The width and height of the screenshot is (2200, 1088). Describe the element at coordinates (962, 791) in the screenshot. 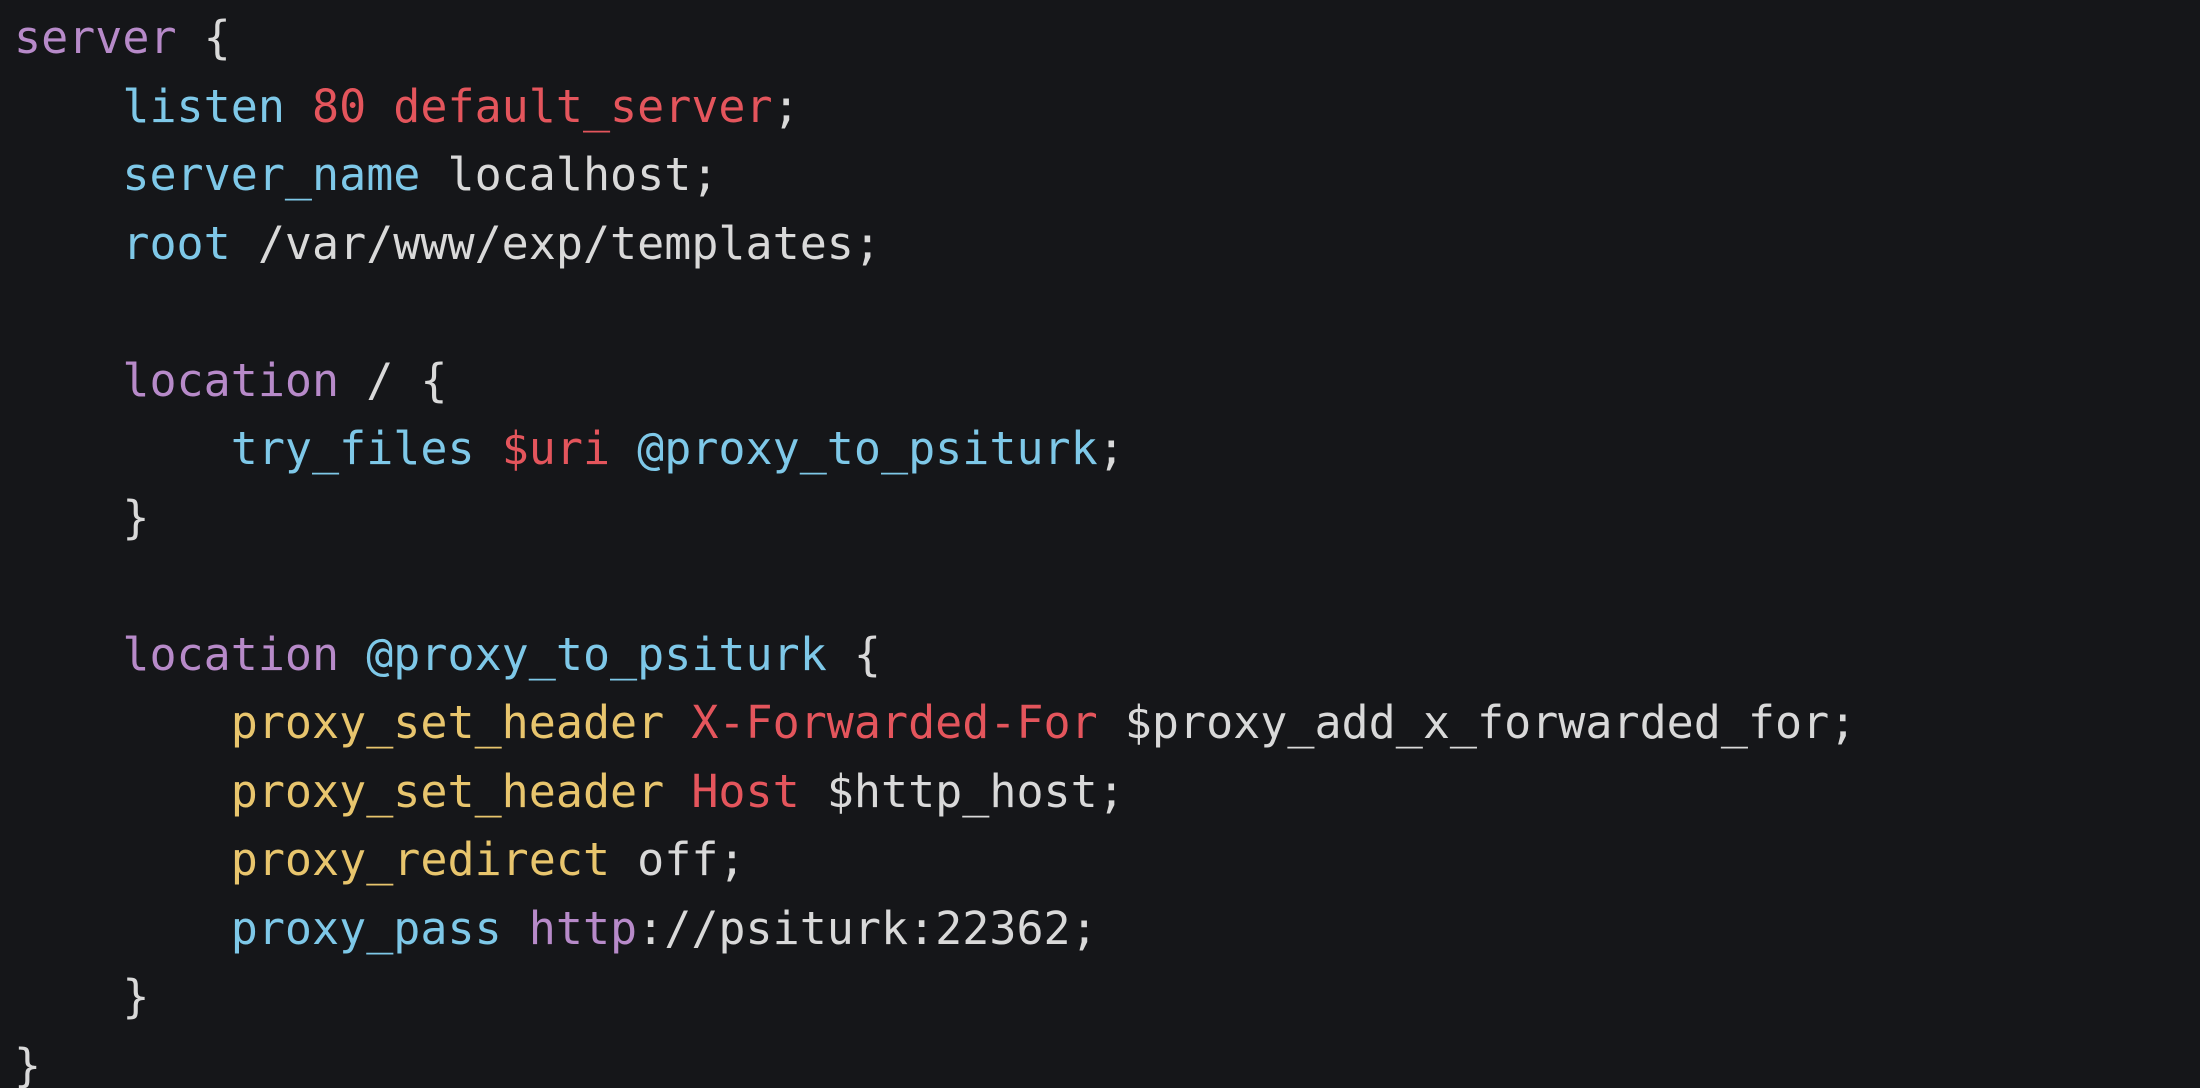

I see `code-token: $http_host;` at that location.